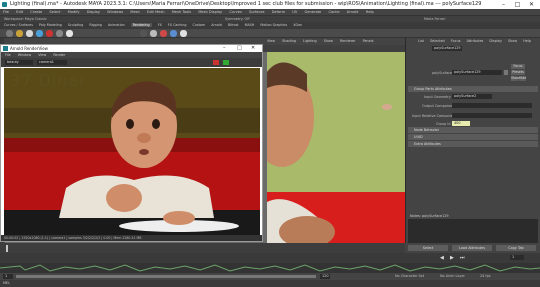 The image size is (540, 287). What do you see at coordinates (69, 33) in the screenshot?
I see `render-settings-icon` at bounding box center [69, 33].